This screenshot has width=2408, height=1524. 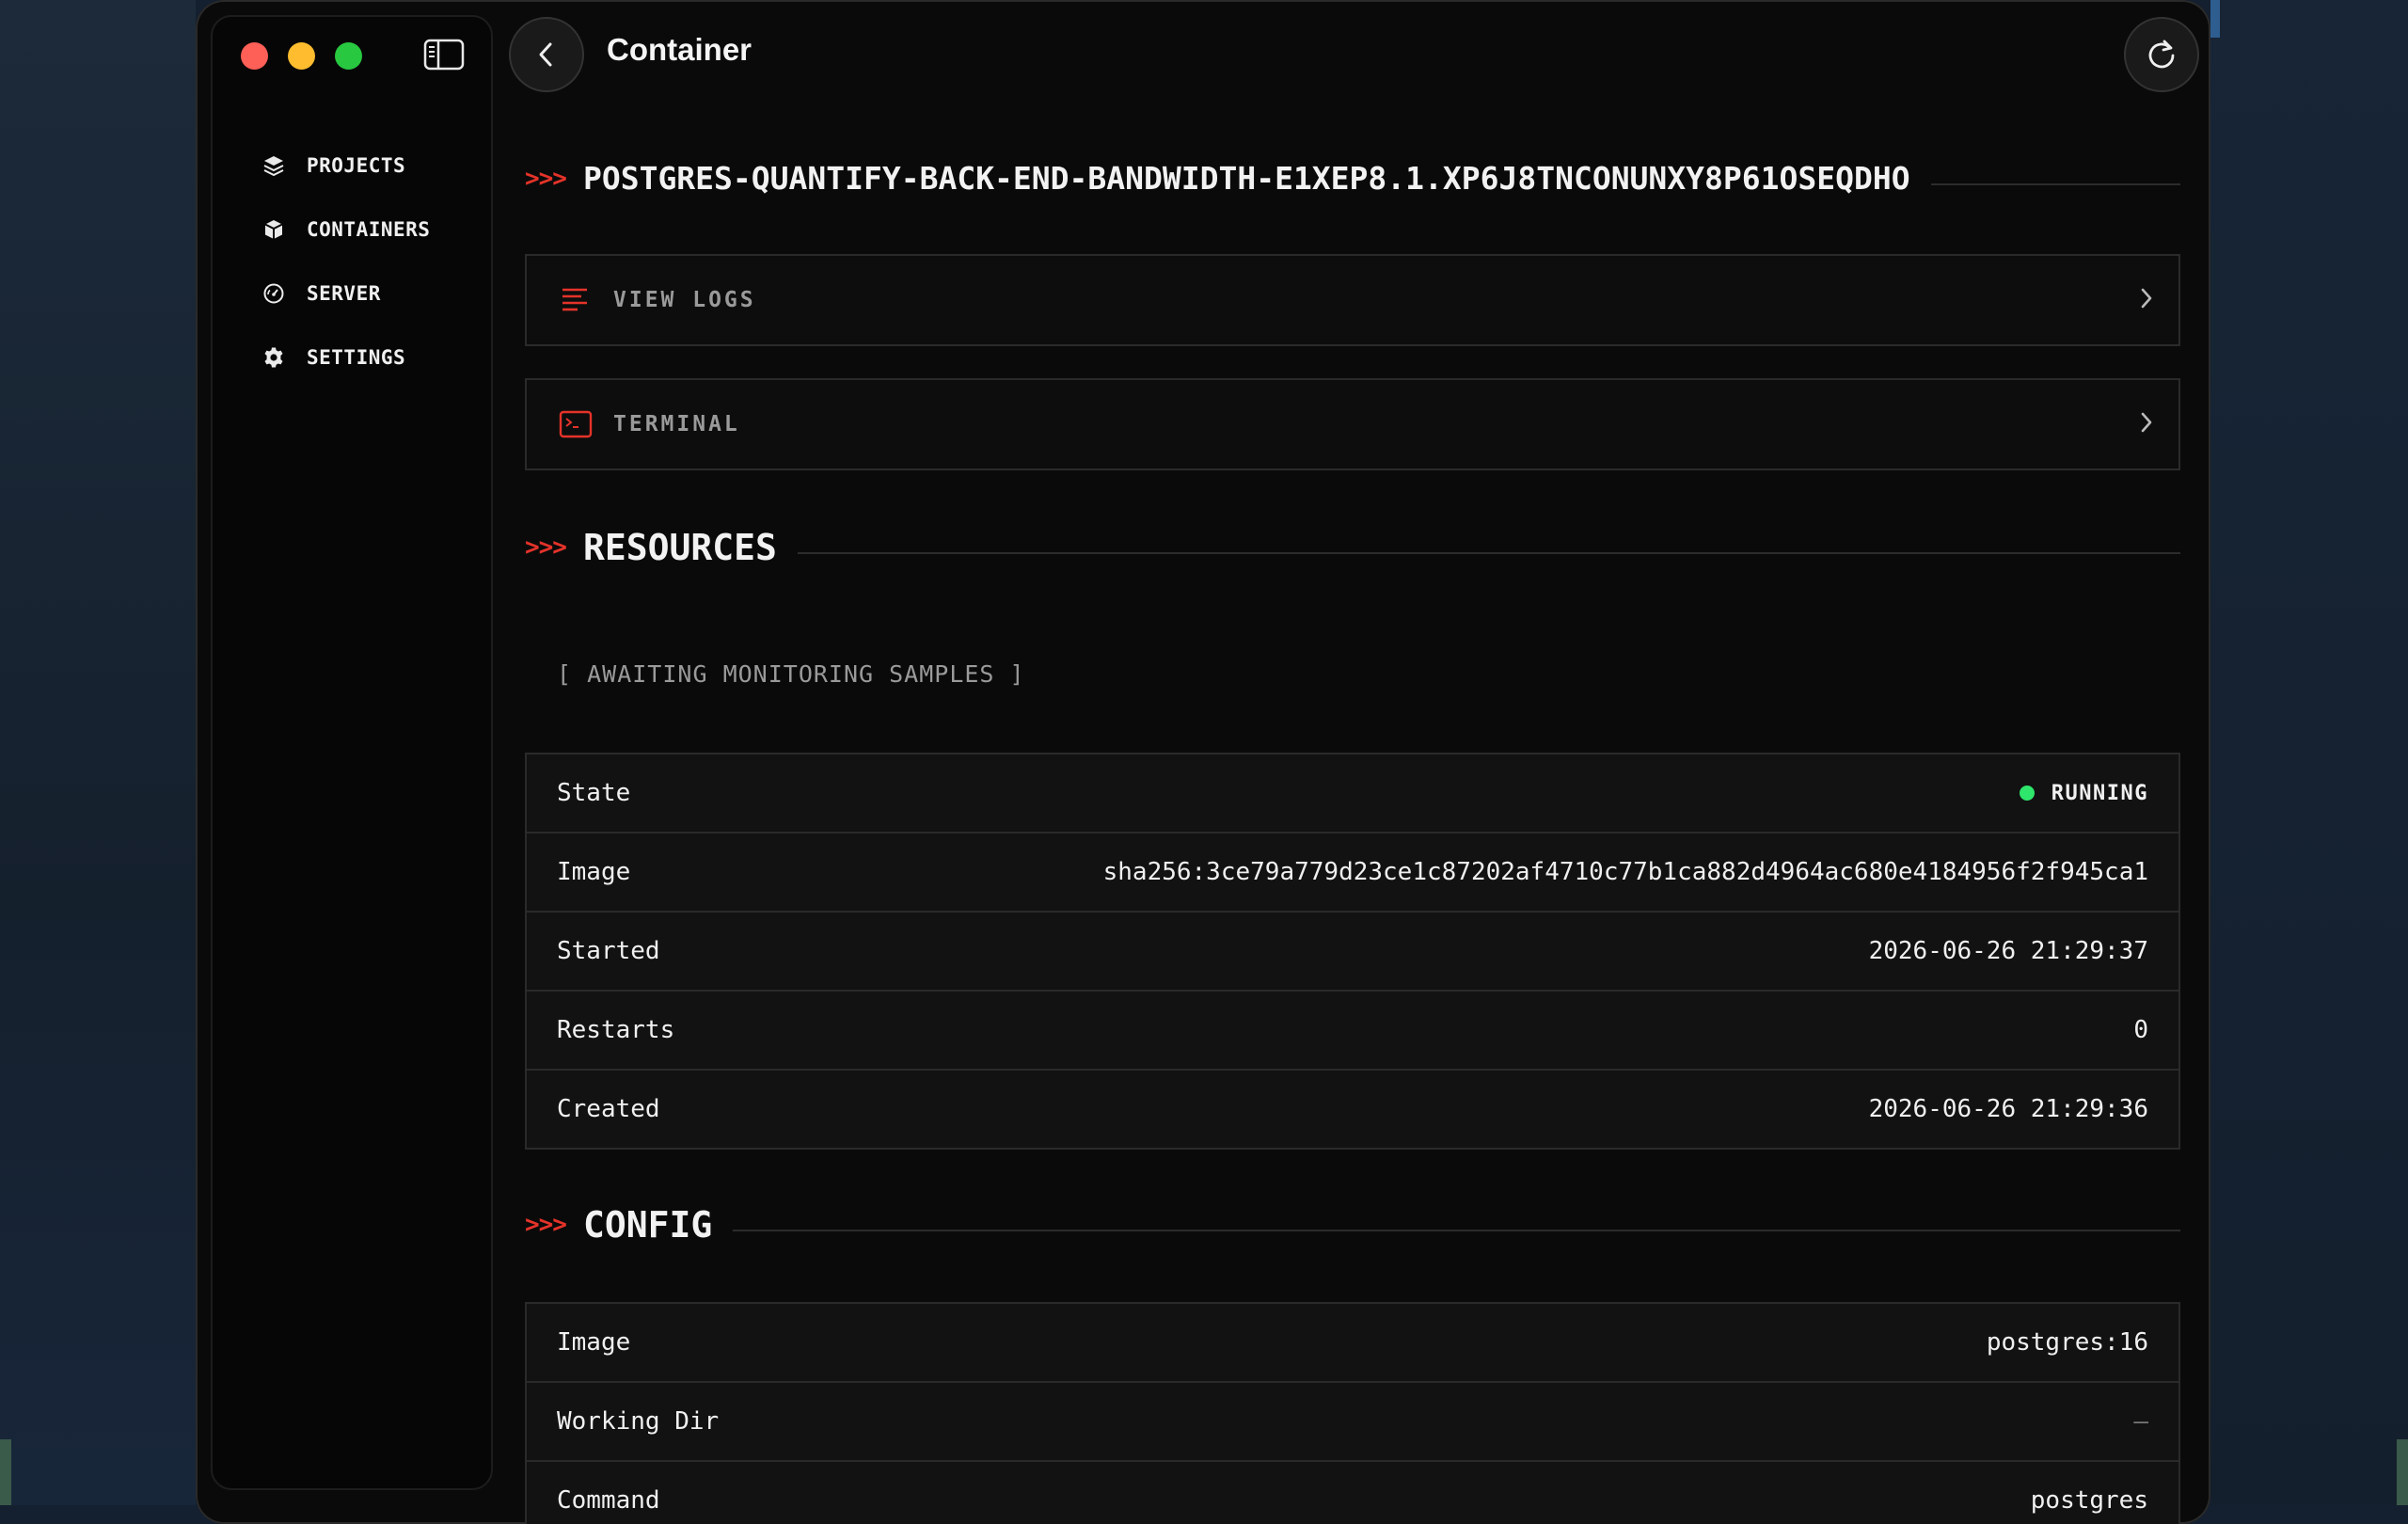 What do you see at coordinates (273, 358) in the screenshot?
I see `gear-icon` at bounding box center [273, 358].